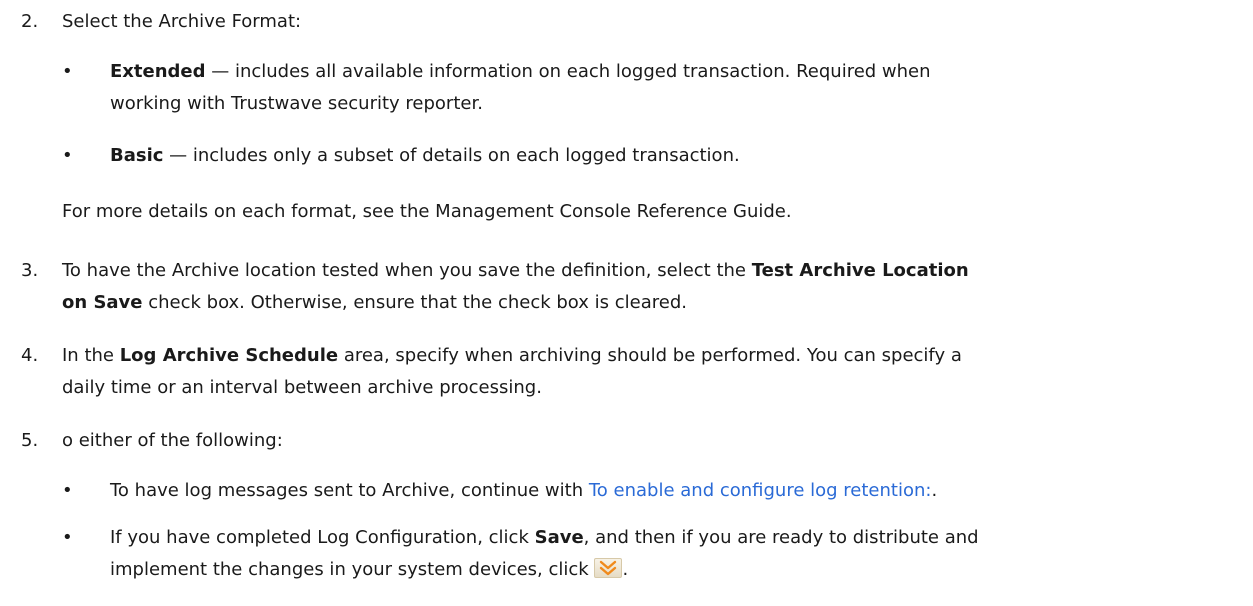 The image size is (1253, 606). Describe the element at coordinates (137, 155) in the screenshot. I see `format-name-basic: Basic` at that location.